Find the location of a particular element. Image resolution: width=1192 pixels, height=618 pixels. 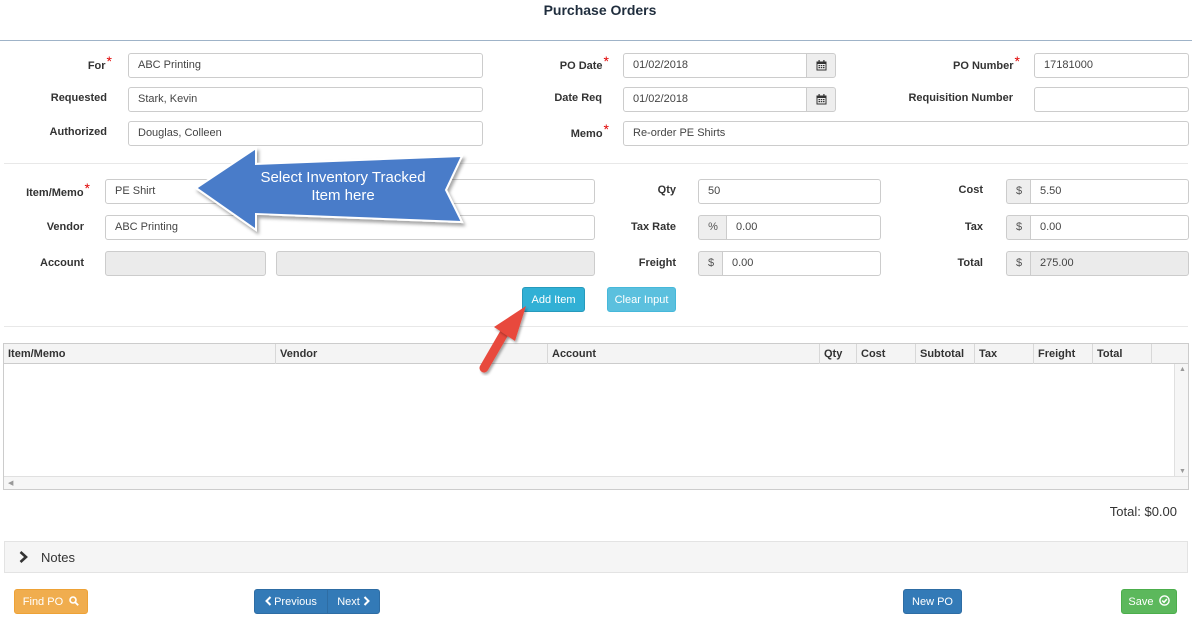

total-input: 275.00 is located at coordinates (1109, 263).